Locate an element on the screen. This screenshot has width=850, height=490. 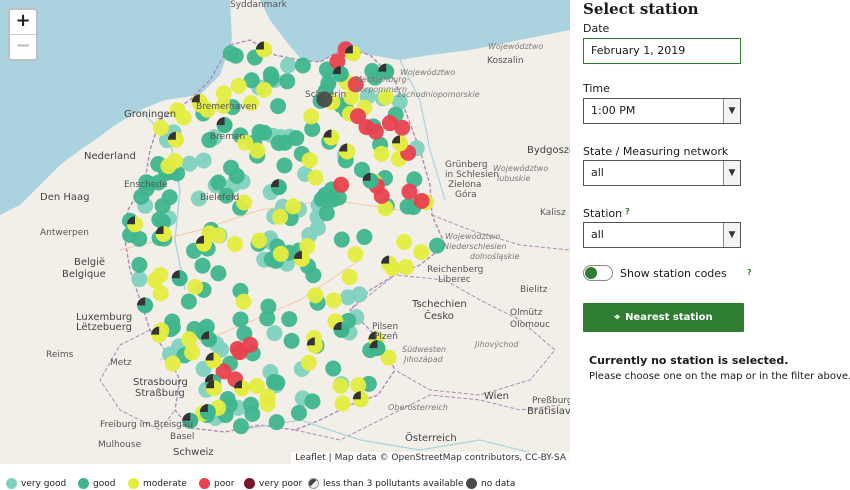
date-input: February 1, 2019 is located at coordinates (662, 51).